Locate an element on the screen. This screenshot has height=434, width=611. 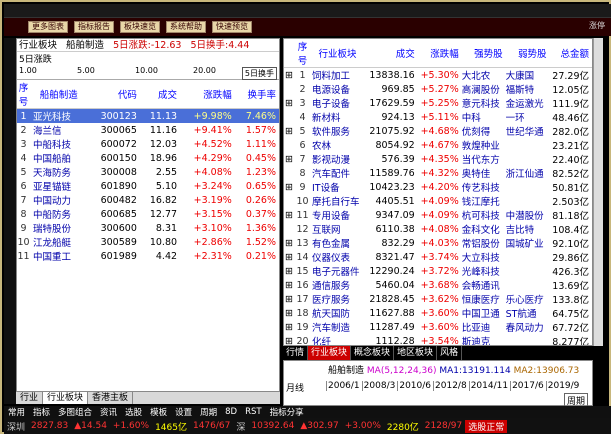
function-button: 多图组合 is located at coordinates (75, 412).